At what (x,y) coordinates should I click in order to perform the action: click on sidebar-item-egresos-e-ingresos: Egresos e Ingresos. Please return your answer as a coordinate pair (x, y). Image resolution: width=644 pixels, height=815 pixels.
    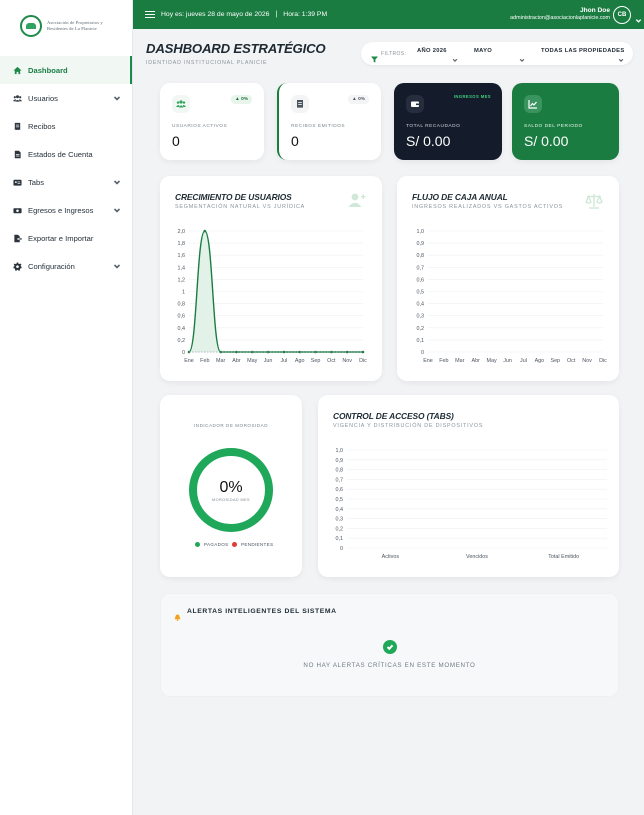
    Looking at the image, I should click on (66, 210).